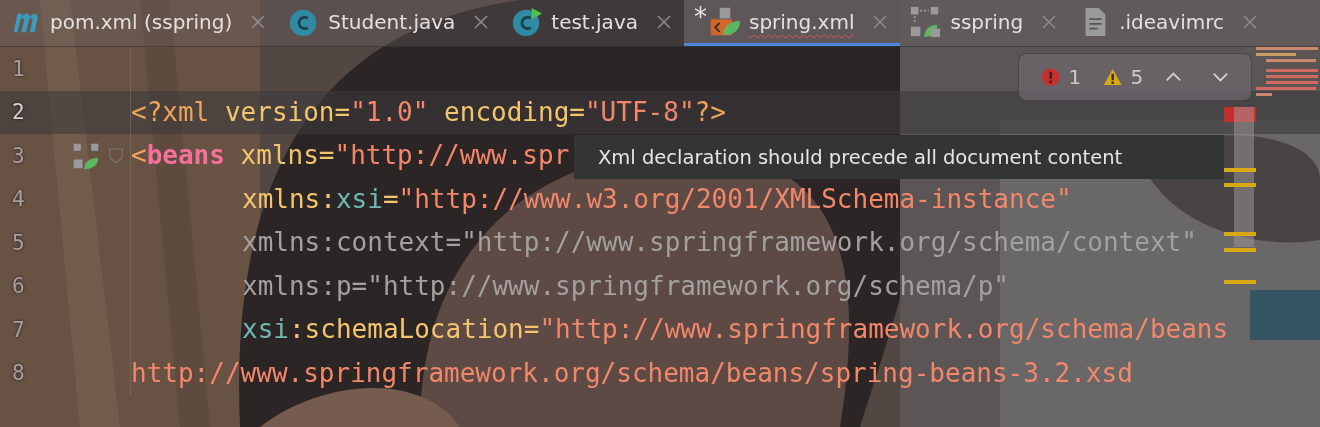  What do you see at coordinates (428, 112) in the screenshot?
I see `code-line: <?xml version="1.0" encoding="UTF-8"?>` at bounding box center [428, 112].